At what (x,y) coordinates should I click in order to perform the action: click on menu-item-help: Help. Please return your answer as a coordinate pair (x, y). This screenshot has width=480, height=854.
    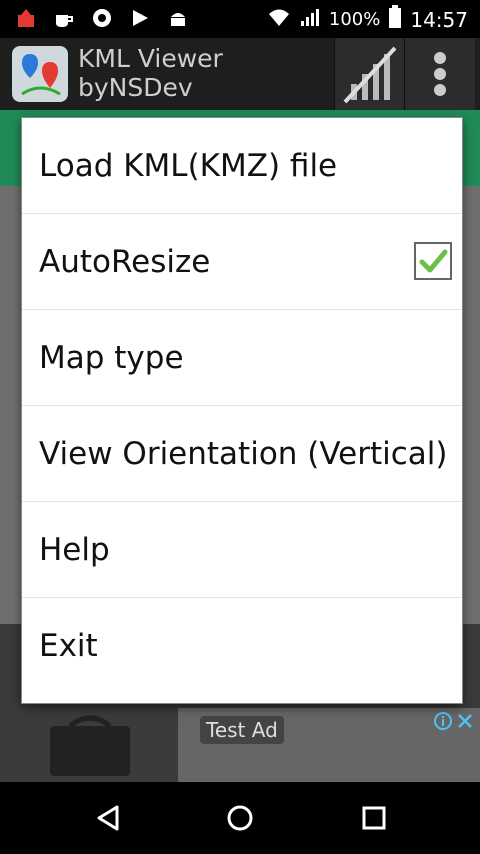
    Looking at the image, I should click on (242, 550).